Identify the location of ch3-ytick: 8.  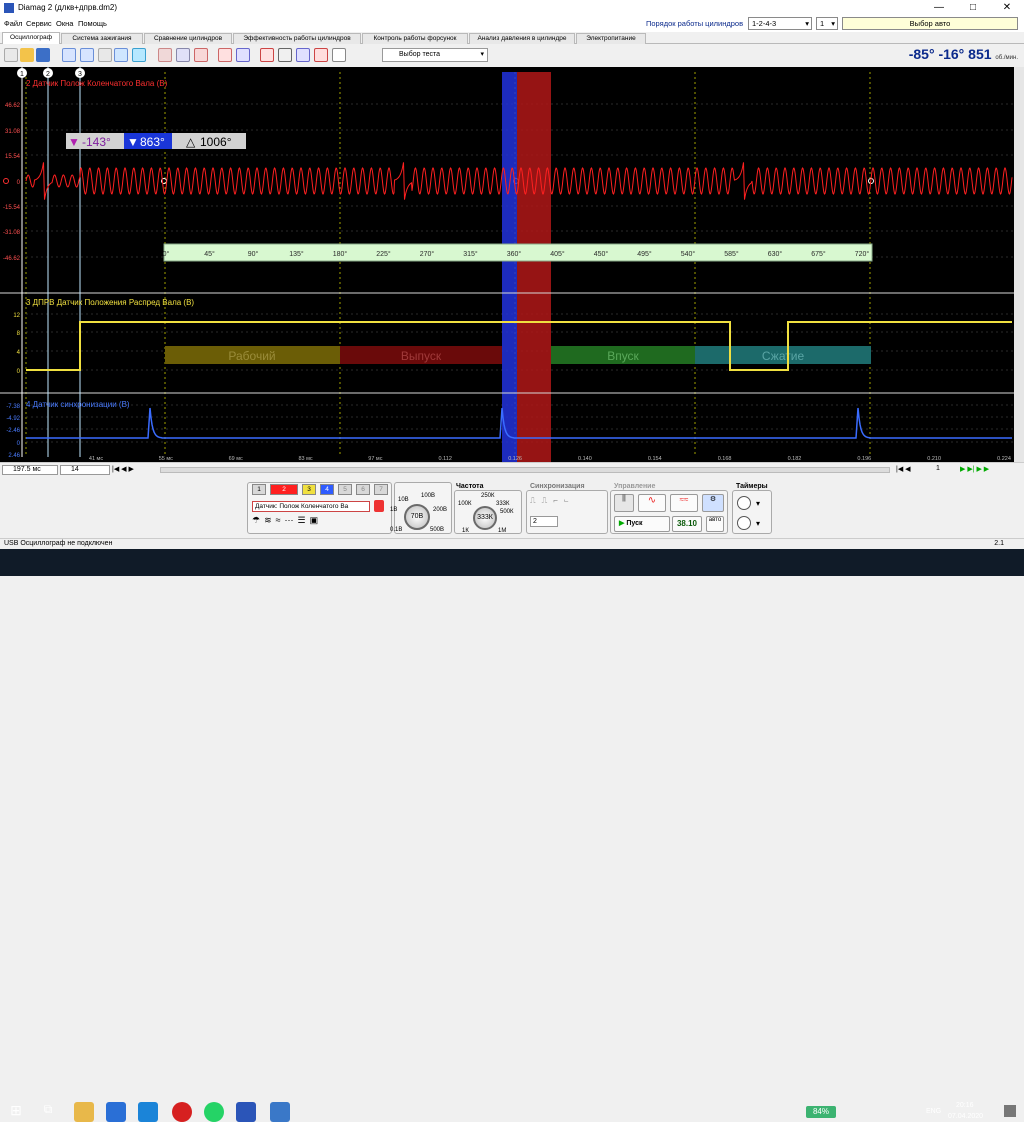
(19, 334).